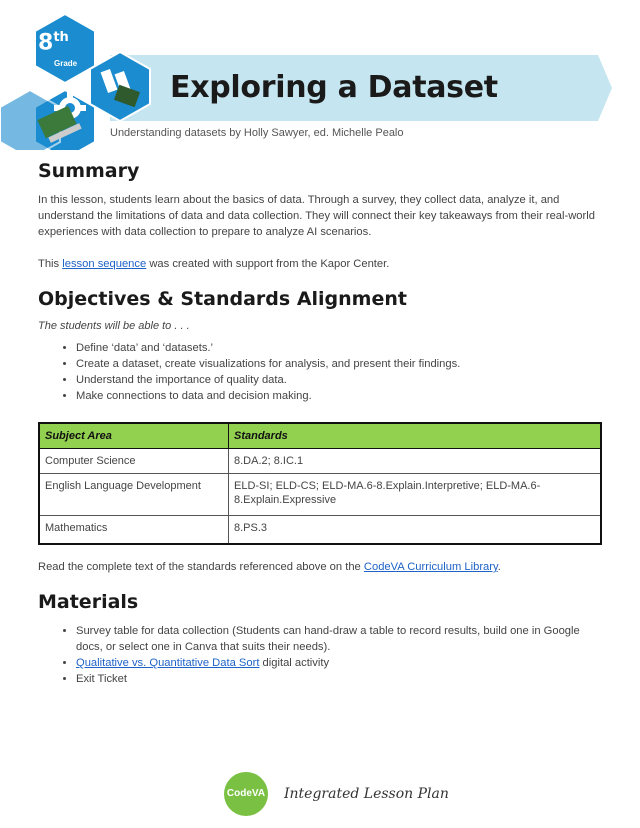 This screenshot has width=640, height=828. I want to click on footer: CodeVA Integrated Lesson Plan, so click(320, 795).